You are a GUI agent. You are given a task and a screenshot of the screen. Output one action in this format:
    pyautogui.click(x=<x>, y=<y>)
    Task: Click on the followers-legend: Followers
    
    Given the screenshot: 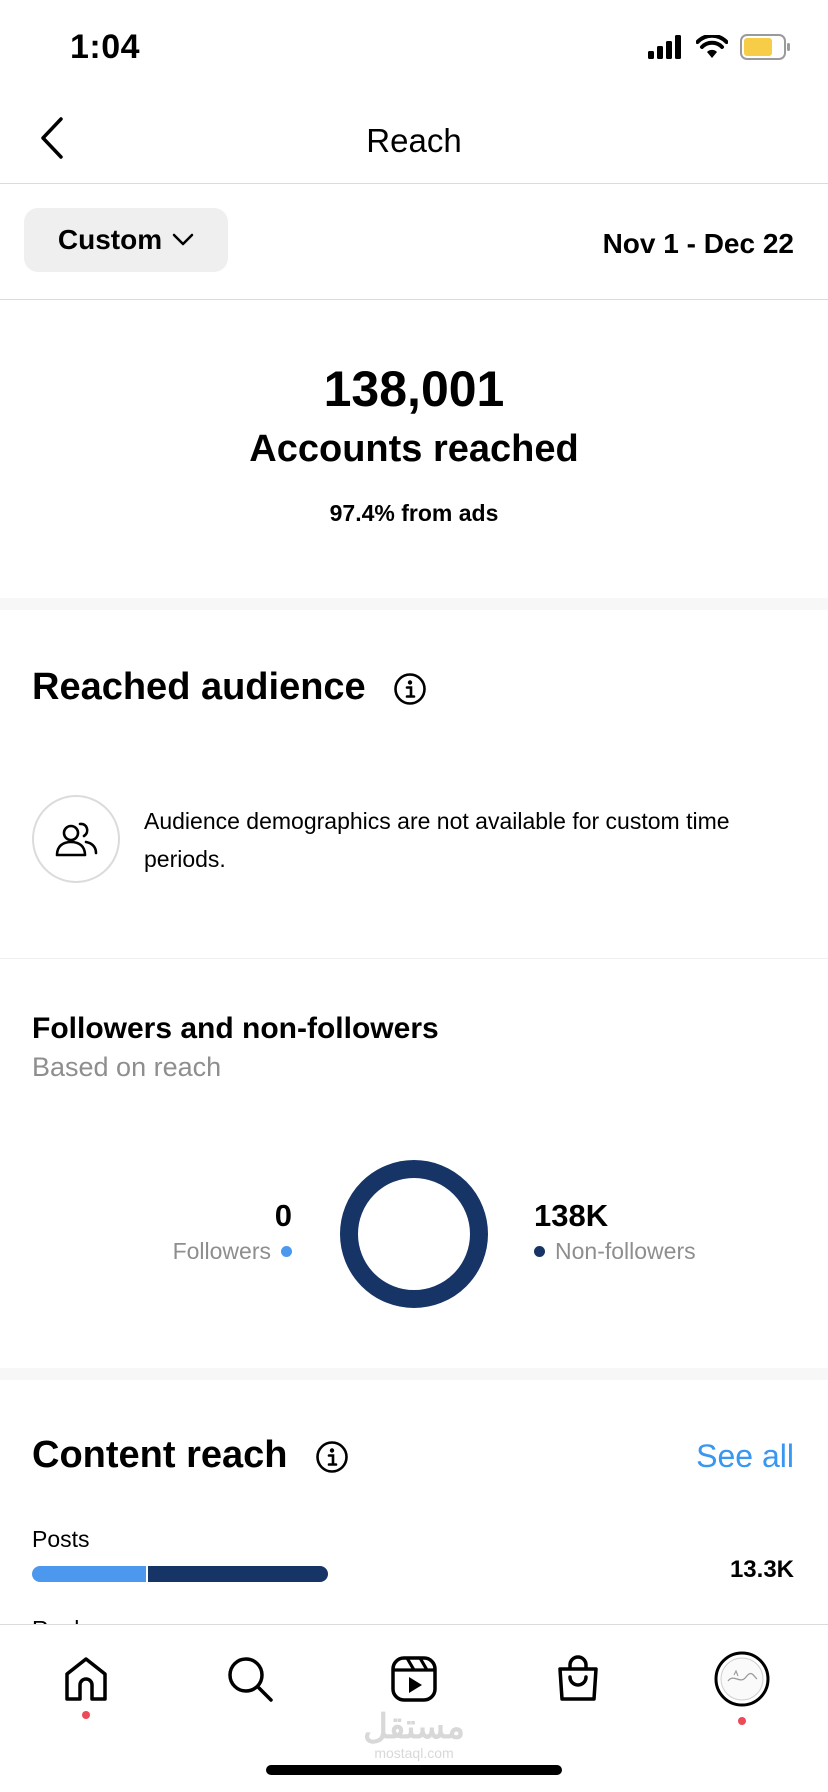 What is the action you would take?
    pyautogui.click(x=232, y=1251)
    